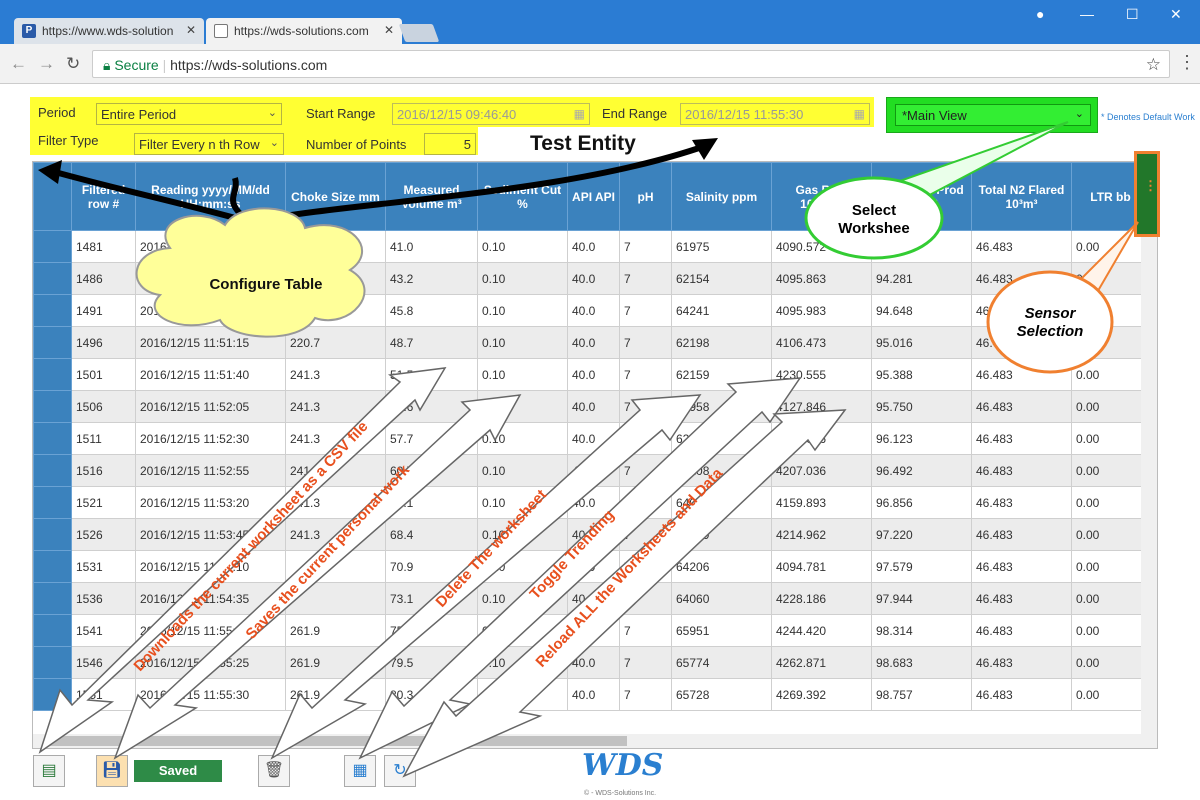  What do you see at coordinates (52, 196) in the screenshot?
I see `row-selector-header` at bounding box center [52, 196].